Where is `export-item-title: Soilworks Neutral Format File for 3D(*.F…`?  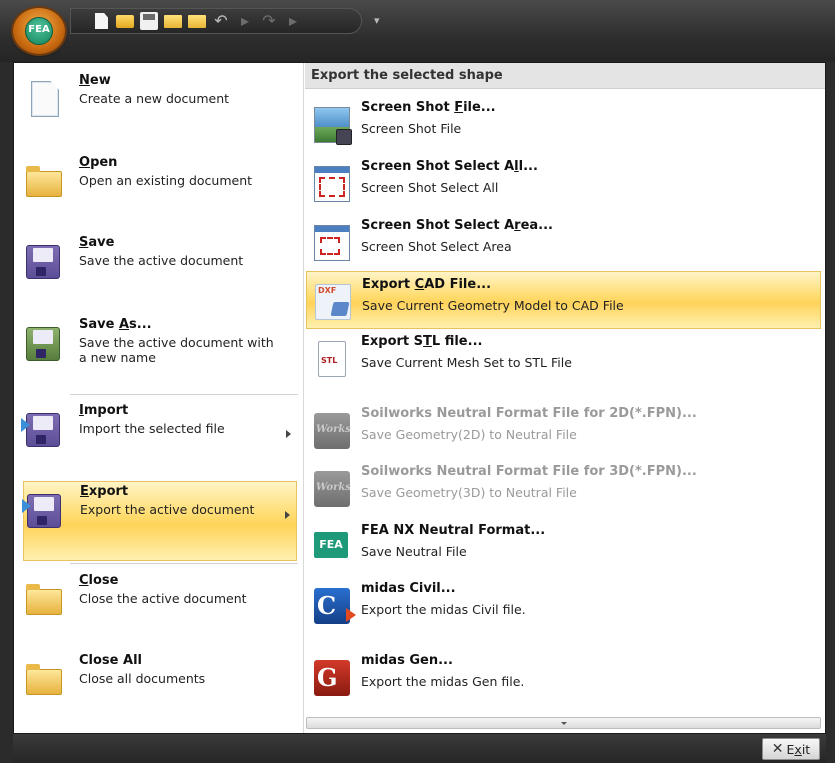 export-item-title: Soilworks Neutral Format File for 3D(*.F… is located at coordinates (529, 471).